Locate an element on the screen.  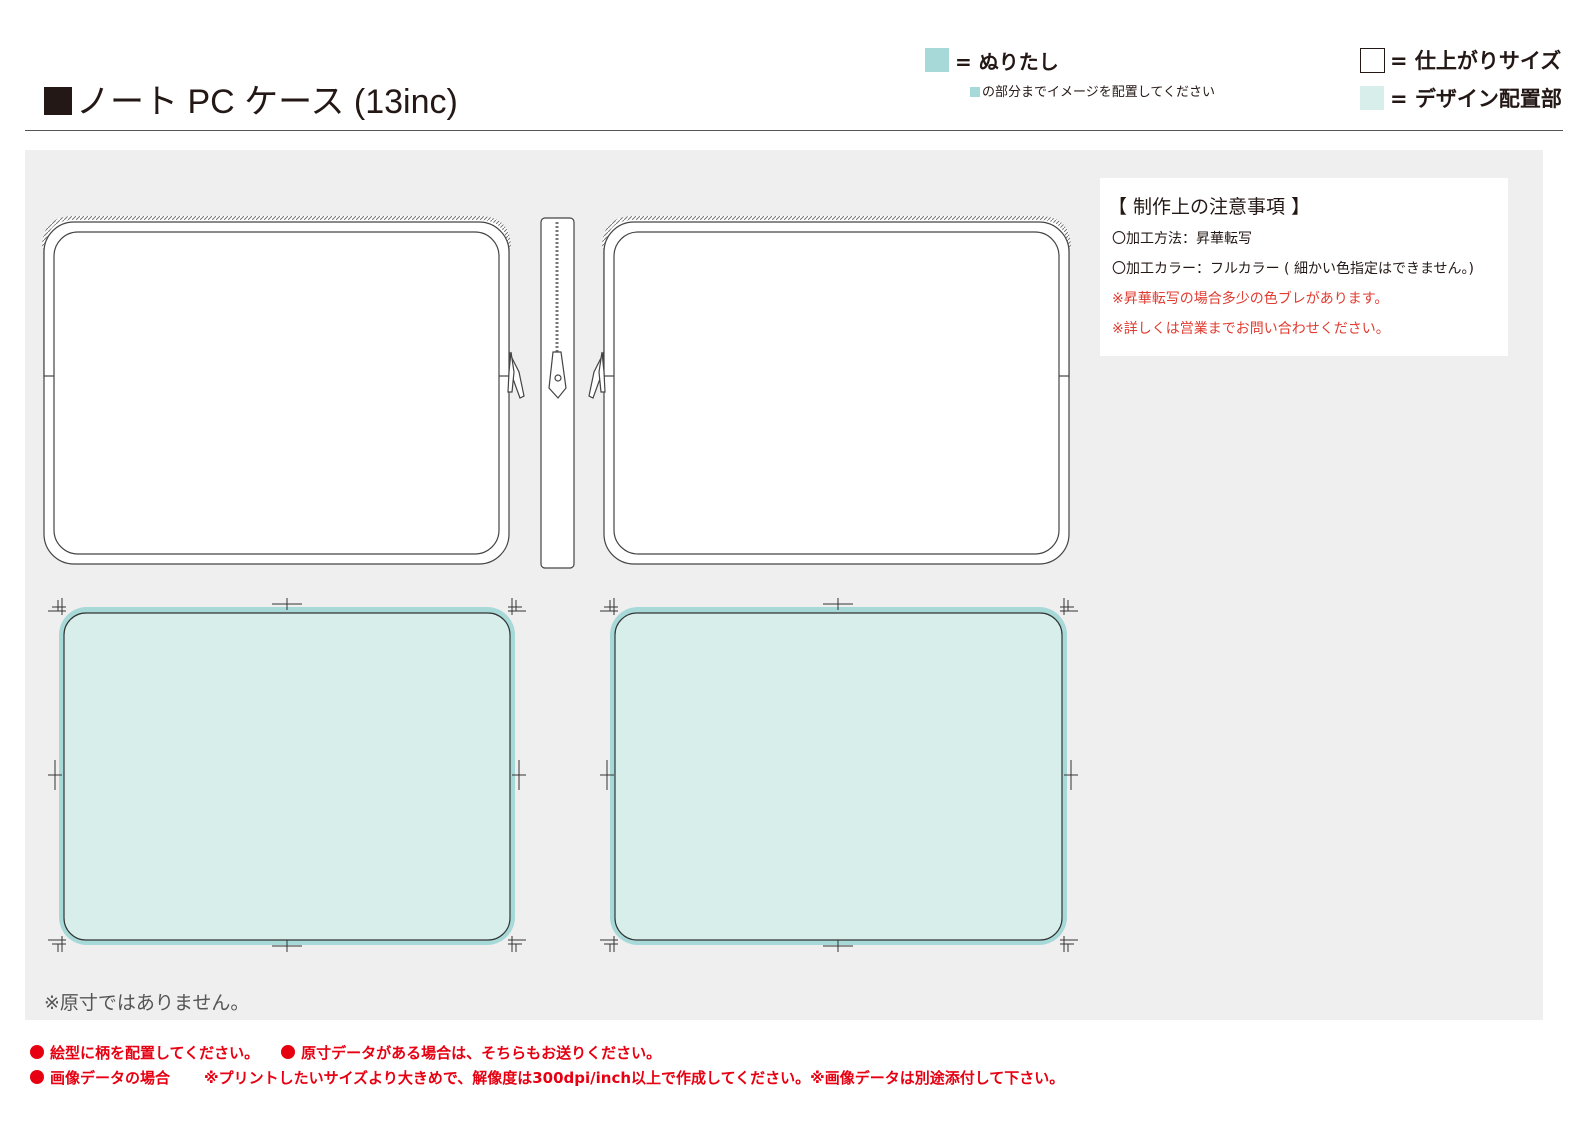
footer-item-1: 絵型に柄を配置してください。 is located at coordinates (155, 1053).